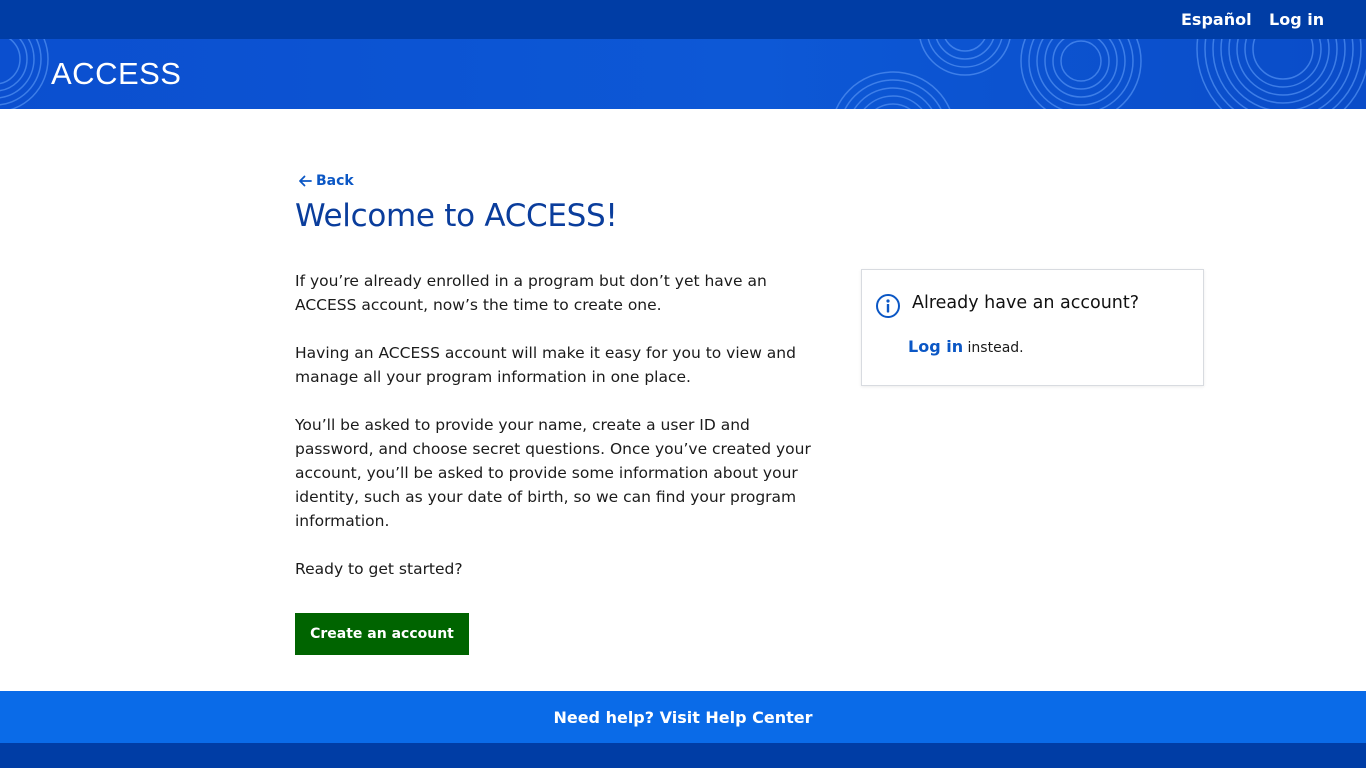 This screenshot has height=768, width=1366. I want to click on card-login-link: Log in, so click(935, 346).